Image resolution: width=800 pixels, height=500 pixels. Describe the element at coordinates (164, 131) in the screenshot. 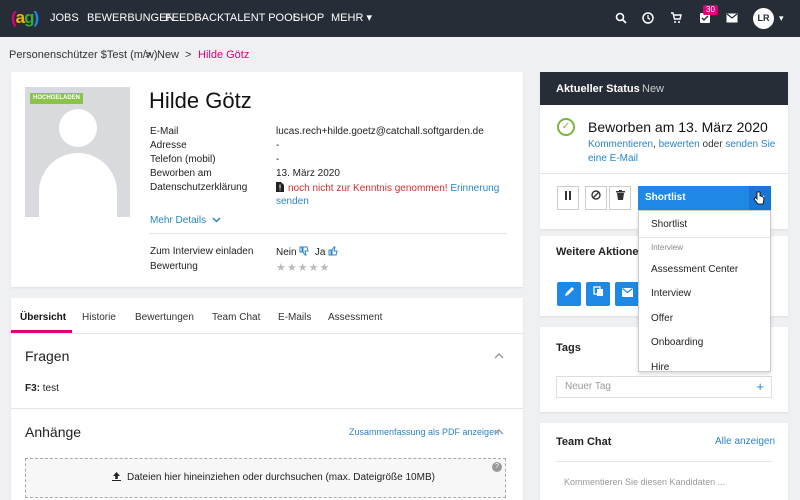

I see `email-label: E-Mail` at that location.